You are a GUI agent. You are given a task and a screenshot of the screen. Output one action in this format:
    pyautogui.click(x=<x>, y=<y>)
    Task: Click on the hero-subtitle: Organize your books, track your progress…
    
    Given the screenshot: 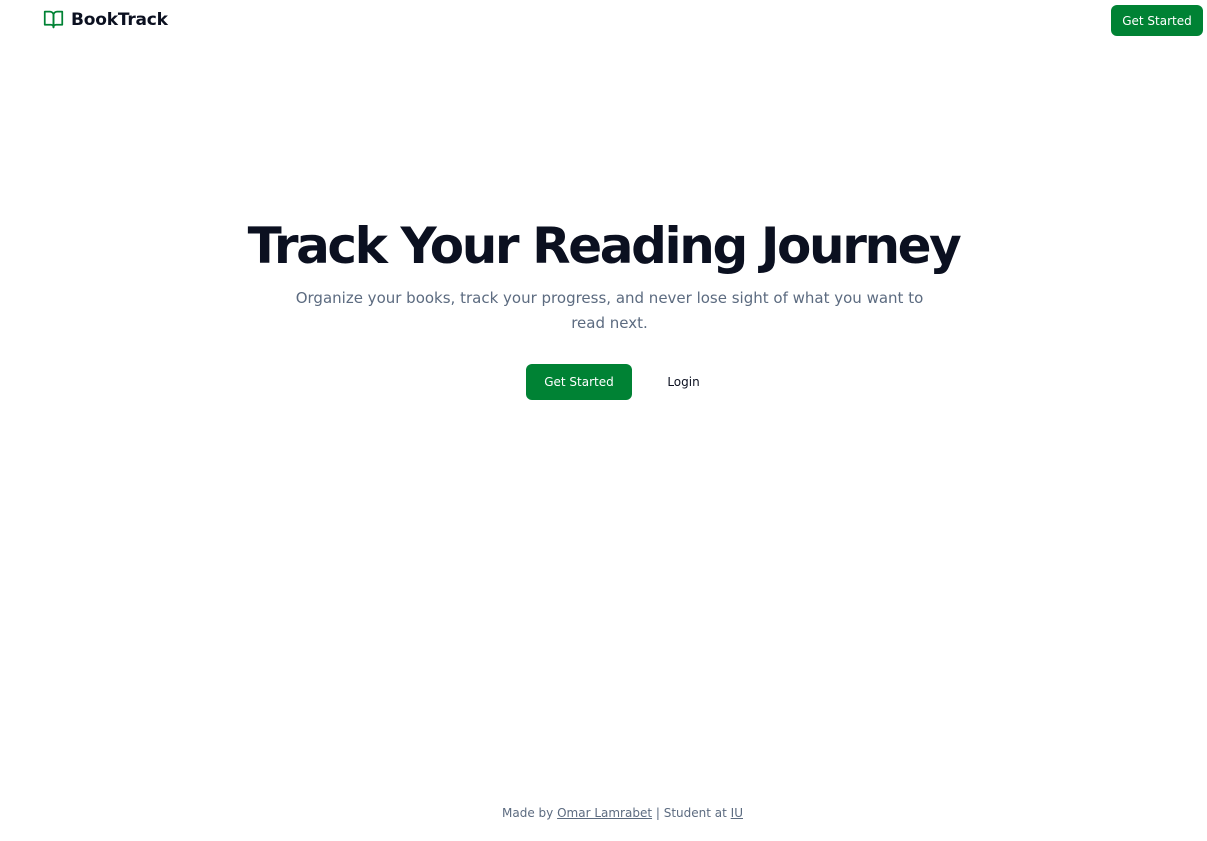 What is the action you would take?
    pyautogui.click(x=609, y=310)
    